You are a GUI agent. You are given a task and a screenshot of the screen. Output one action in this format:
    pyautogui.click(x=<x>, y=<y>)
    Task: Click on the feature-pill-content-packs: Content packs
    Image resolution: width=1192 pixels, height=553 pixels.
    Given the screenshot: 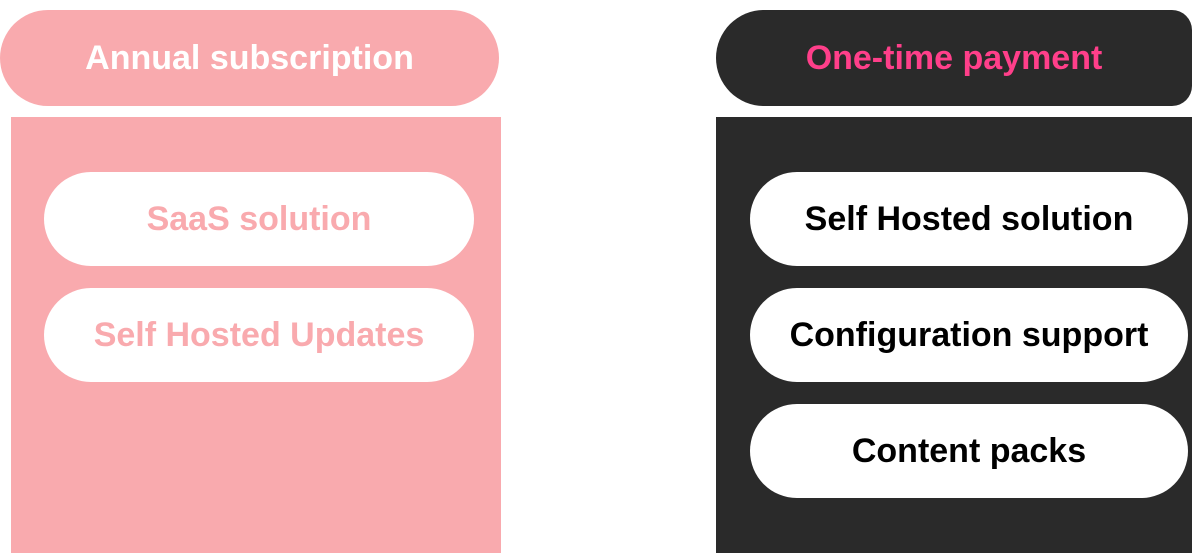 What is the action you would take?
    pyautogui.click(x=969, y=451)
    